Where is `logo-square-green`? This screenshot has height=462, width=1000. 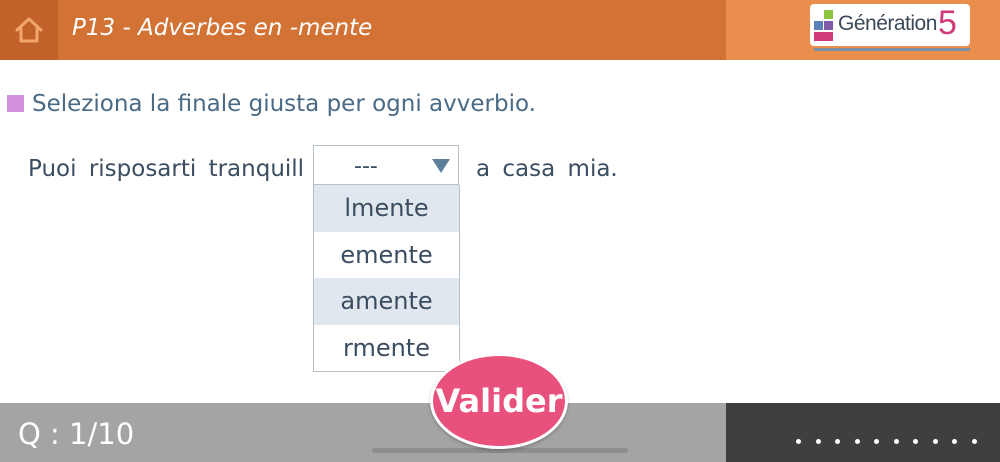 logo-square-green is located at coordinates (828, 14).